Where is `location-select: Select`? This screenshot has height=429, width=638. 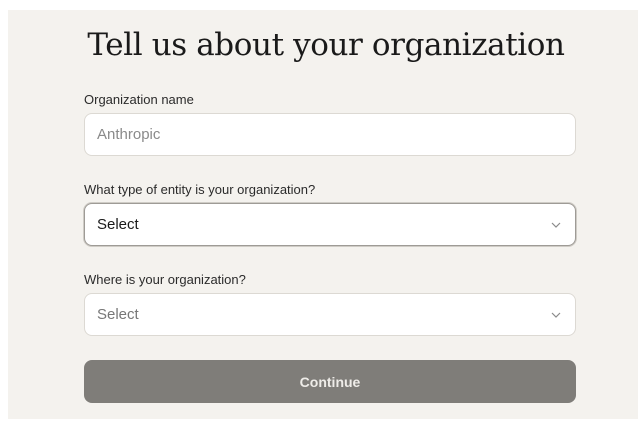 location-select: Select is located at coordinates (330, 314).